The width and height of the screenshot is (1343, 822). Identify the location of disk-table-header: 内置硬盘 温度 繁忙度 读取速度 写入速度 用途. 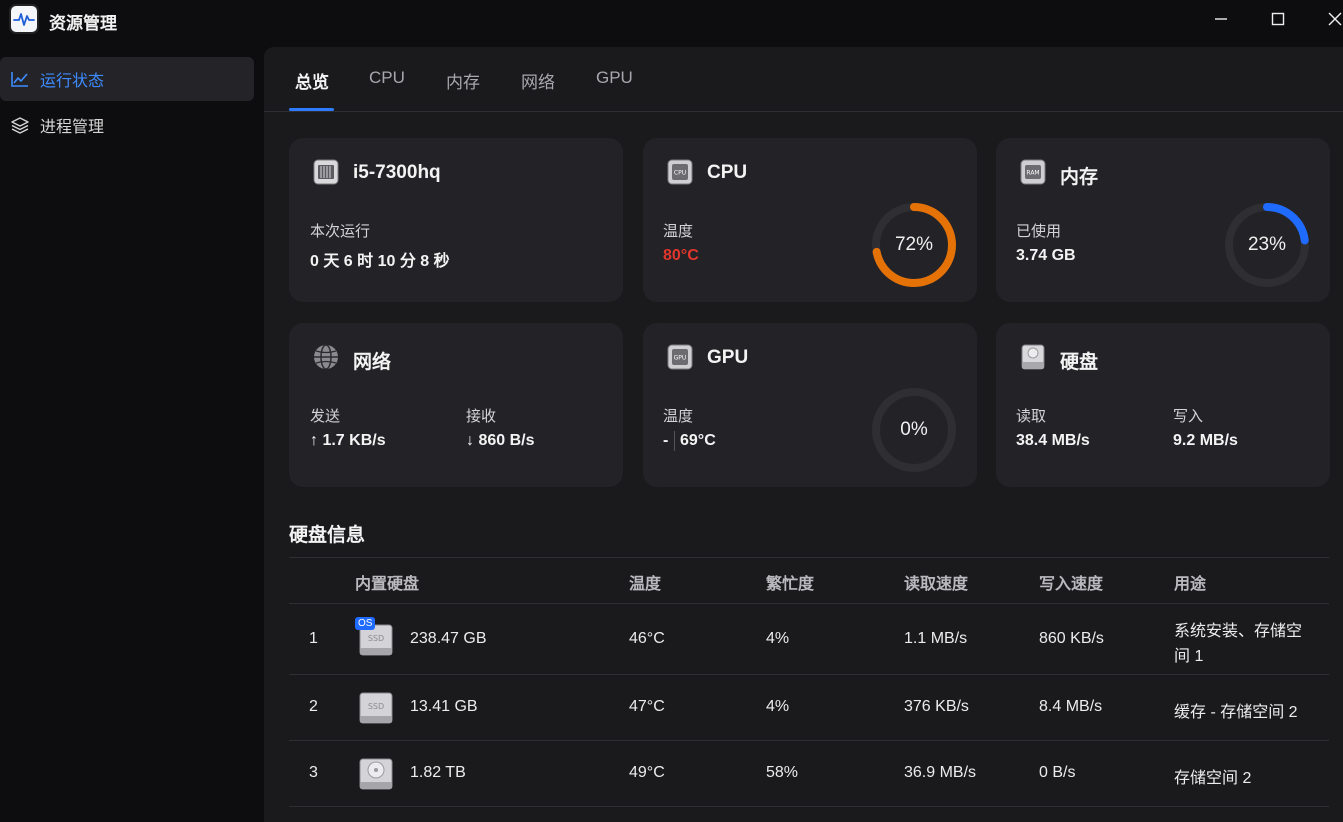
(809, 580).